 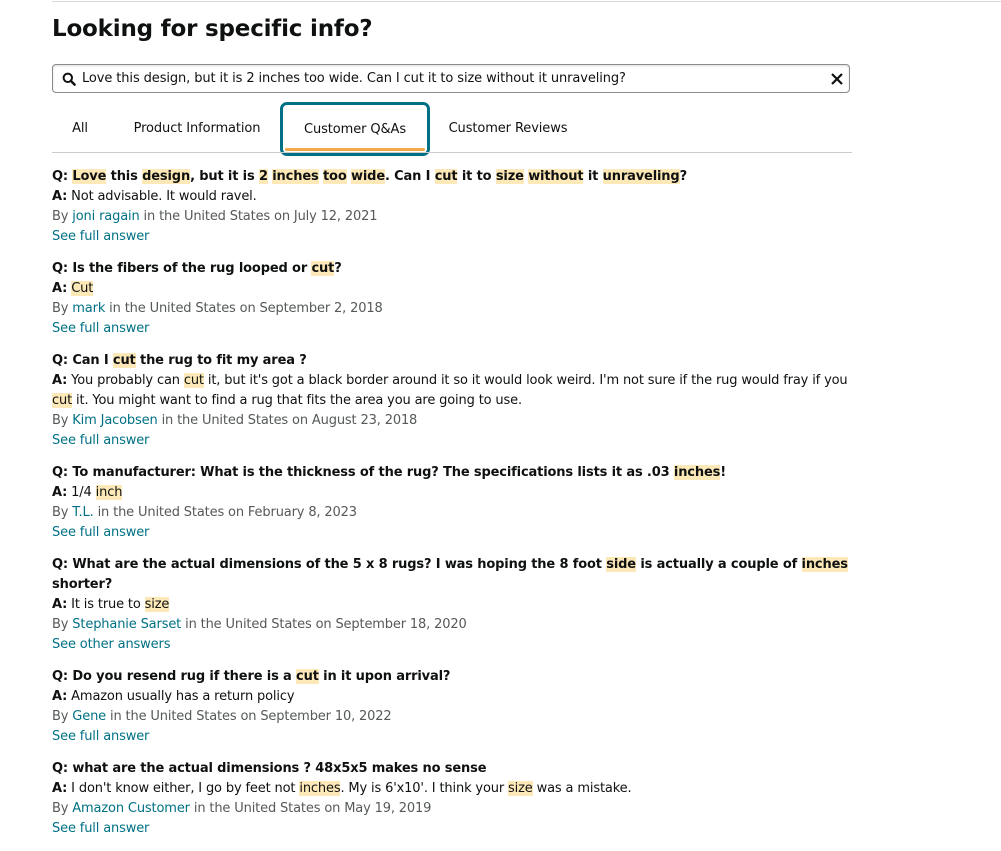 What do you see at coordinates (452, 605) in the screenshot?
I see `answer: A: It is true to size` at bounding box center [452, 605].